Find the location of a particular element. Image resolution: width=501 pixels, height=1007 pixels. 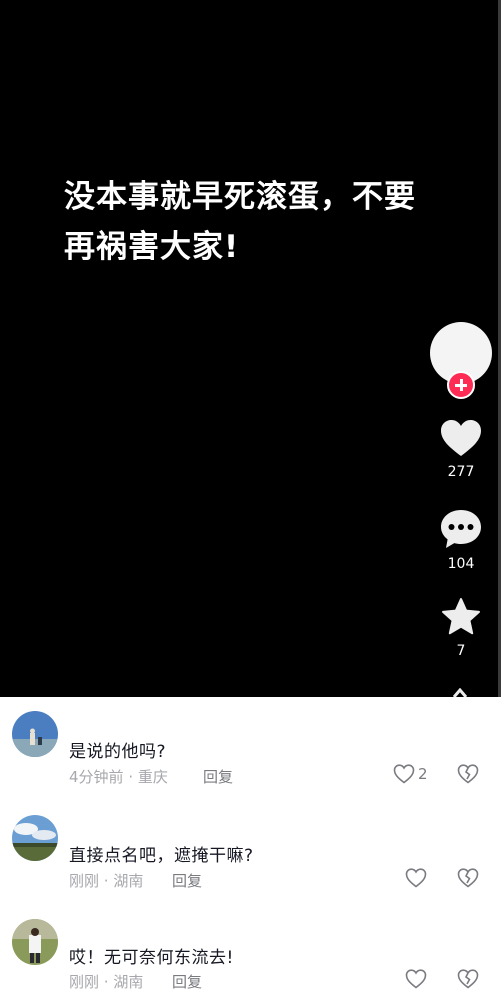

comment-item: 哎！无可奈何东流去! 刚刚 · 湖南 回复 is located at coordinates (250, 955).